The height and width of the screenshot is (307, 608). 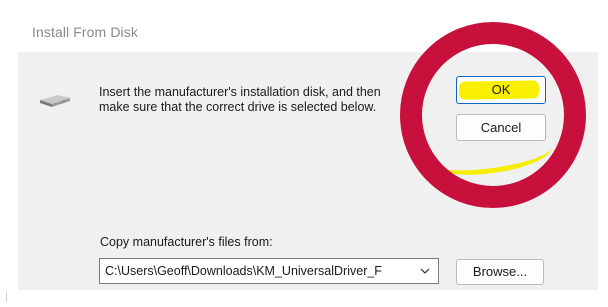 What do you see at coordinates (186, 242) in the screenshot?
I see `copy-from-label: Copy manufacturer's files from:` at bounding box center [186, 242].